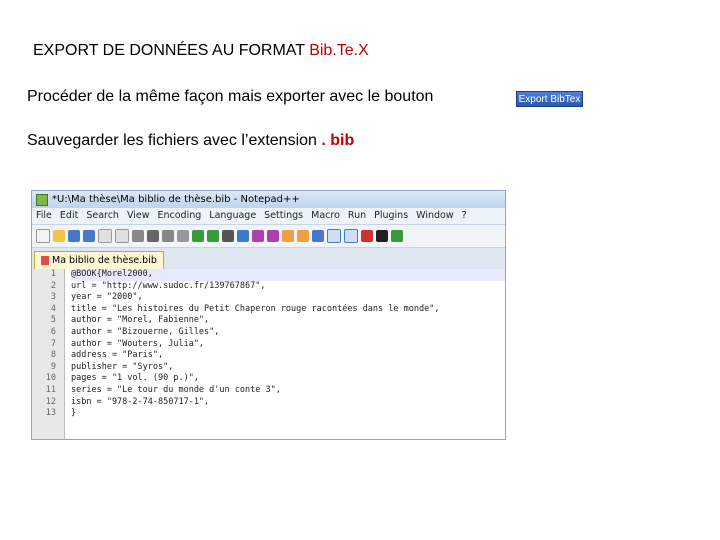 The image size is (720, 540). What do you see at coordinates (59, 236) in the screenshot?
I see `open-folder-icon` at bounding box center [59, 236].